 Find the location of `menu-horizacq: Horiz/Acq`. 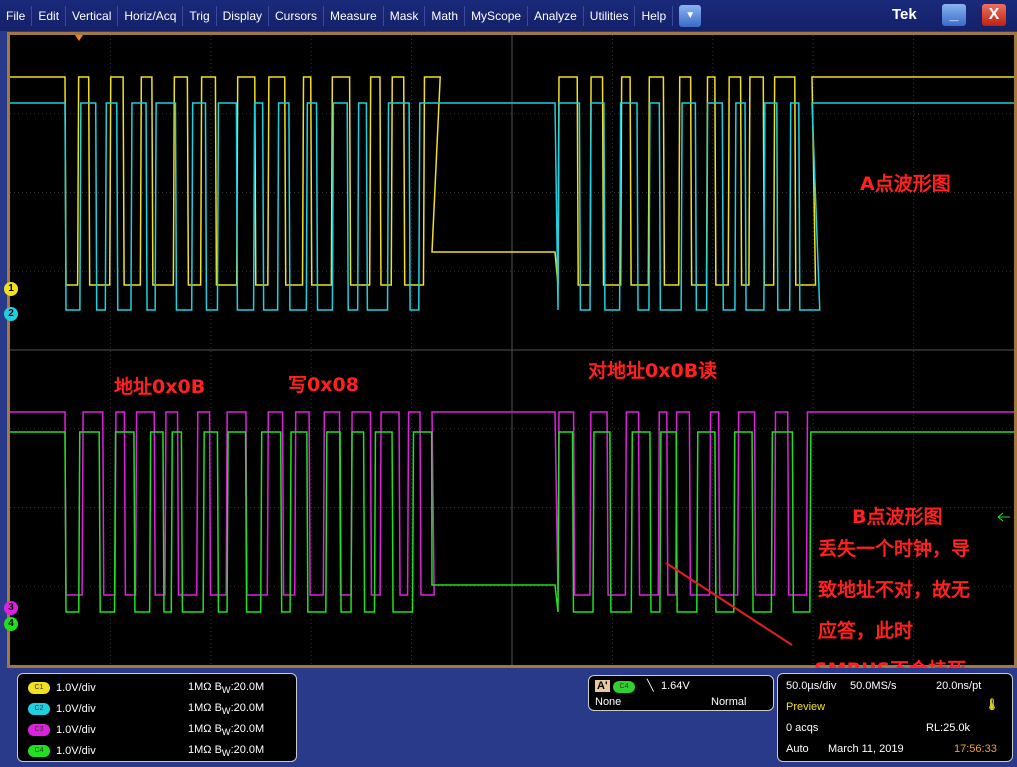

menu-horizacq: Horiz/Acq is located at coordinates (151, 15).